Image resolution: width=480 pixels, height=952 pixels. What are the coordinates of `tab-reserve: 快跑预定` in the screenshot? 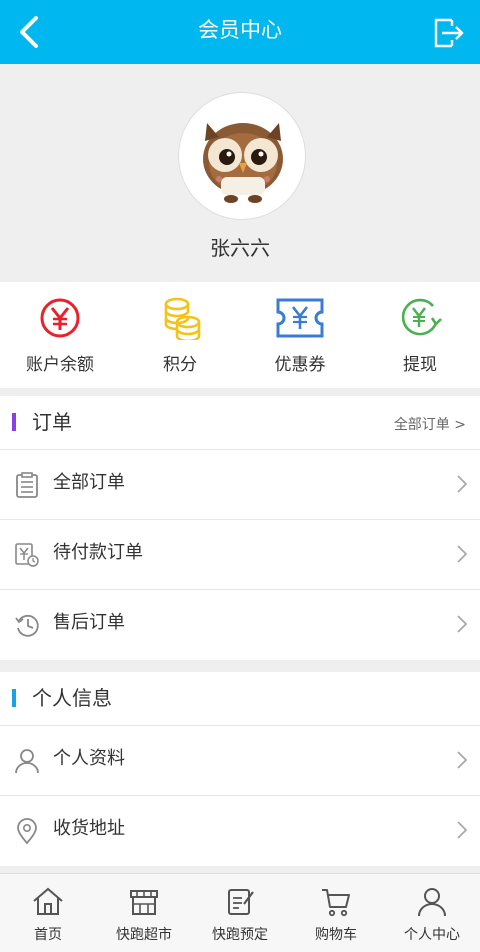 It's located at (240, 913).